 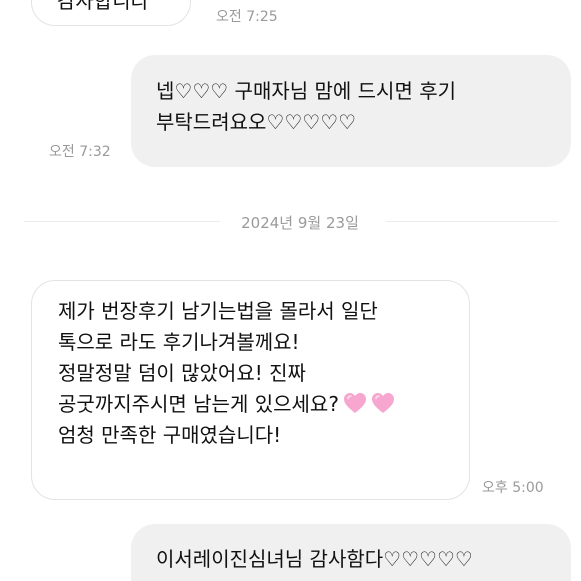 I want to click on message-line-with-emoji: 공굿까지주시면 남는게 있으세요?, so click(x=253, y=404).